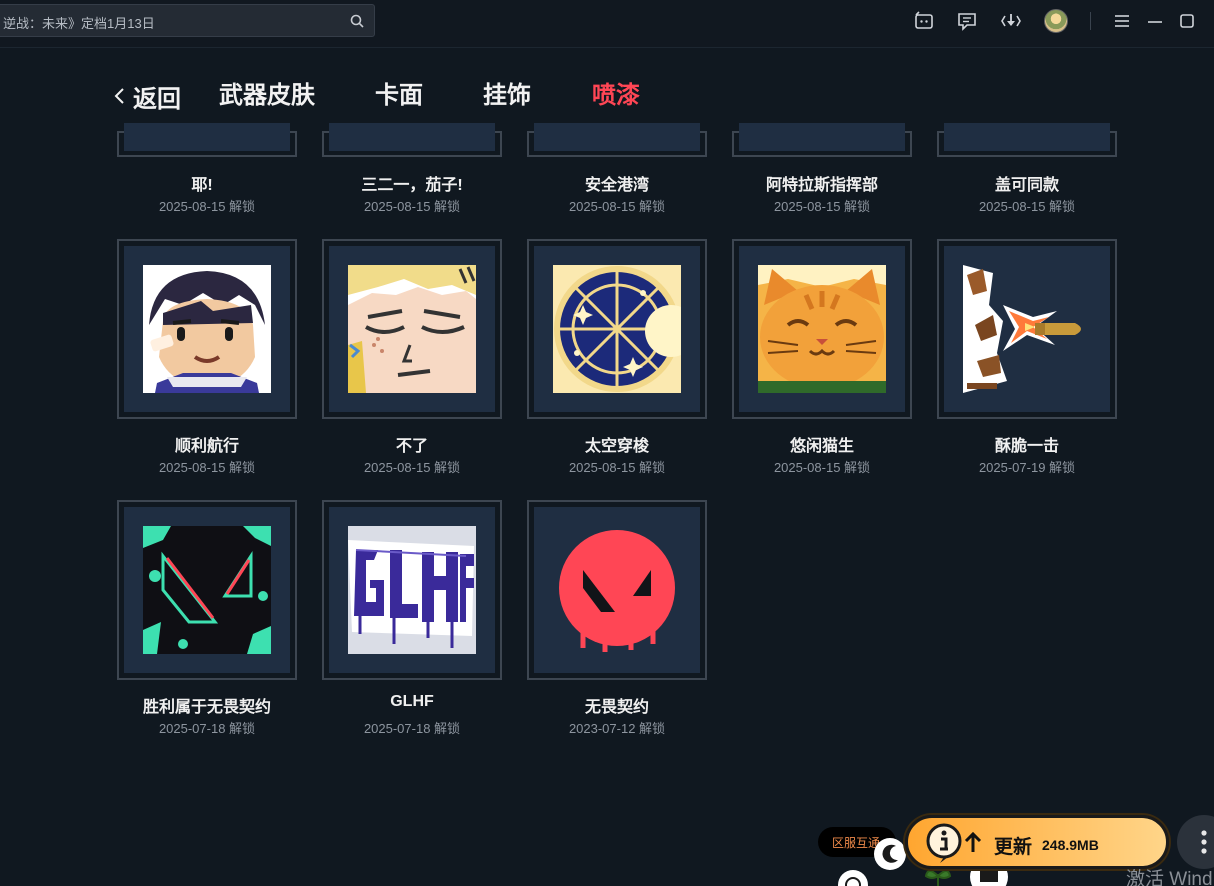 Image resolution: width=1214 pixels, height=886 pixels. I want to click on message-icon, so click(967, 21).